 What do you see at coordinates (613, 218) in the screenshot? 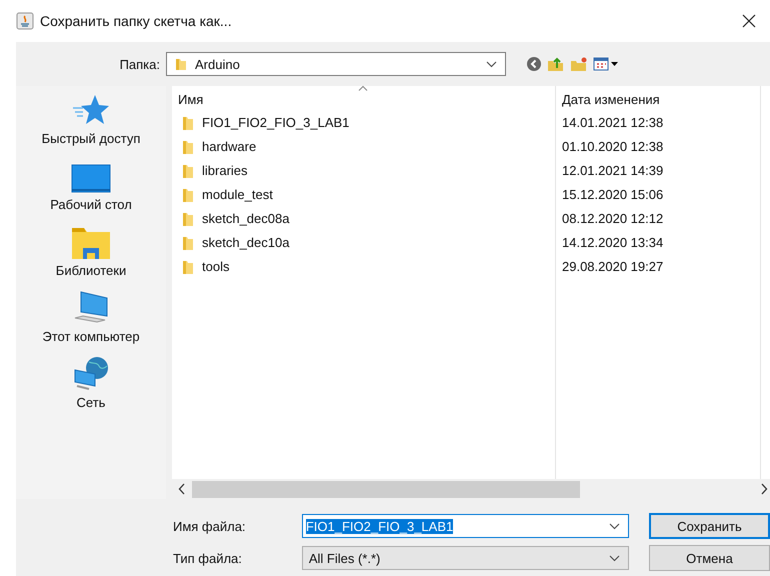
I see `modified-date: 08.12.2020 12:12` at bounding box center [613, 218].